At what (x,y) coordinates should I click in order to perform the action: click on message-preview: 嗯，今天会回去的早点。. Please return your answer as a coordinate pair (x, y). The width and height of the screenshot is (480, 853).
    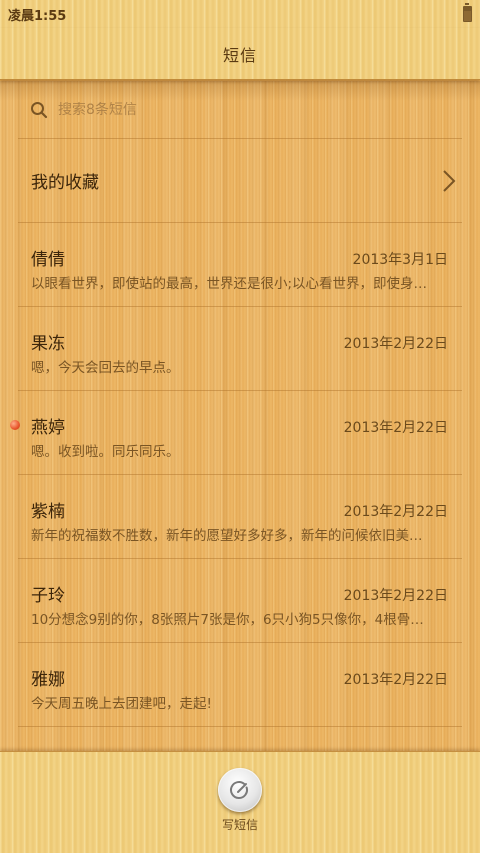
    Looking at the image, I should click on (105, 368).